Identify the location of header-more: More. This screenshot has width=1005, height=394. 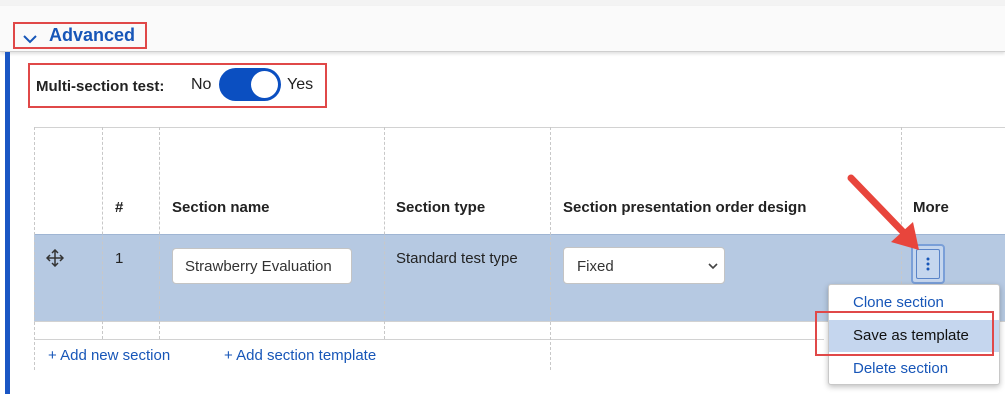
(931, 207).